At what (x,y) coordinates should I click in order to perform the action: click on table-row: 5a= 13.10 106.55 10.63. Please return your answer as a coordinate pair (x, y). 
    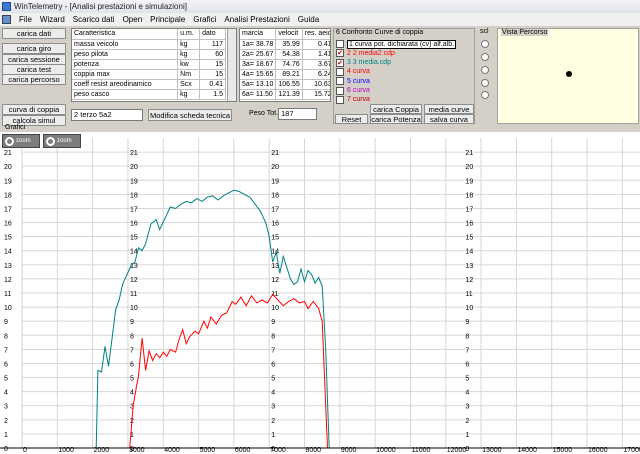
    Looking at the image, I should click on (285, 84).